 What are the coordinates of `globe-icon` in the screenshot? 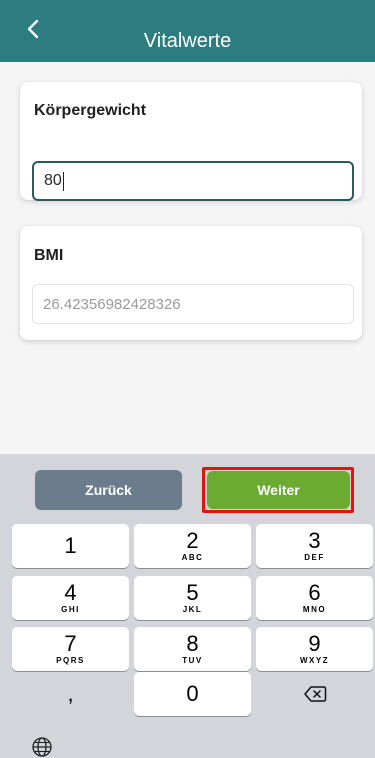 It's located at (42, 747).